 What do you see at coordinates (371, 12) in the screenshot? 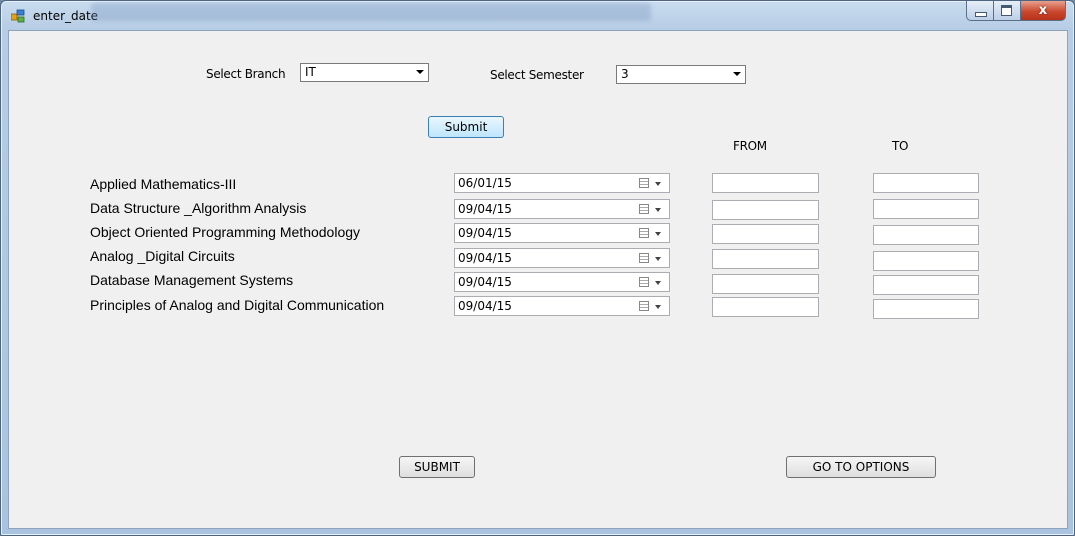
I see `title-backdrop` at bounding box center [371, 12].